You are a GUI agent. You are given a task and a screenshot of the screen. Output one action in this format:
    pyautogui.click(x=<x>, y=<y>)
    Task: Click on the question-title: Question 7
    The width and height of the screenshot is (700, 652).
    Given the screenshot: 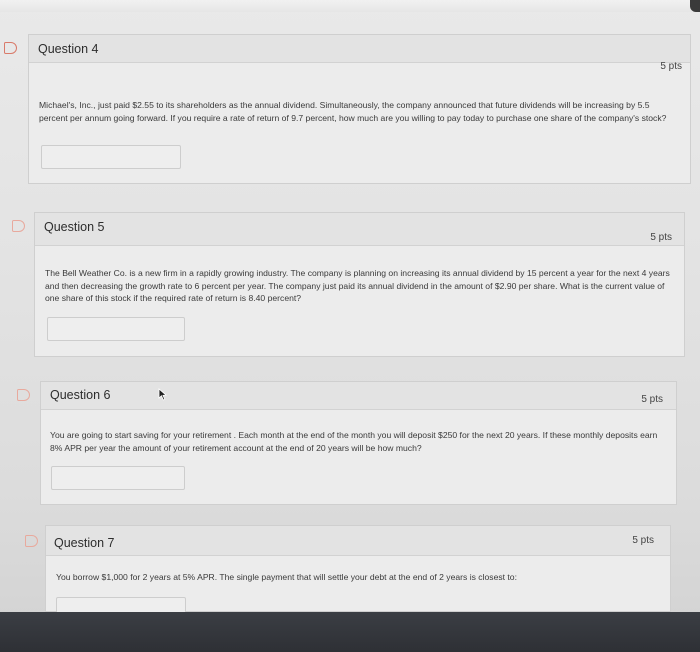 What is the action you would take?
    pyautogui.click(x=84, y=543)
    